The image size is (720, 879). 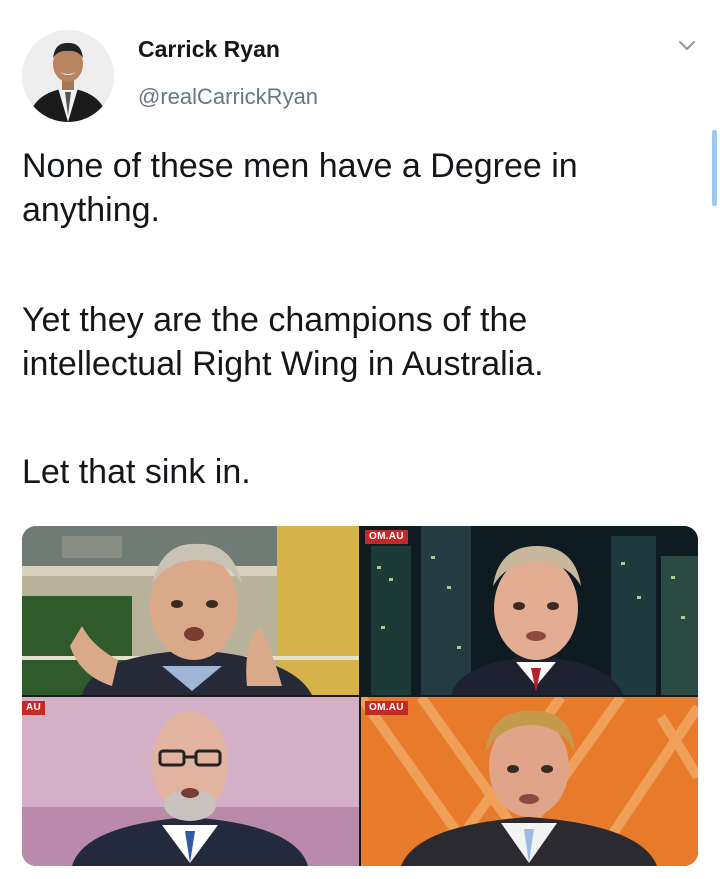 What do you see at coordinates (34, 708) in the screenshot?
I see `channel-watermark: AU` at bounding box center [34, 708].